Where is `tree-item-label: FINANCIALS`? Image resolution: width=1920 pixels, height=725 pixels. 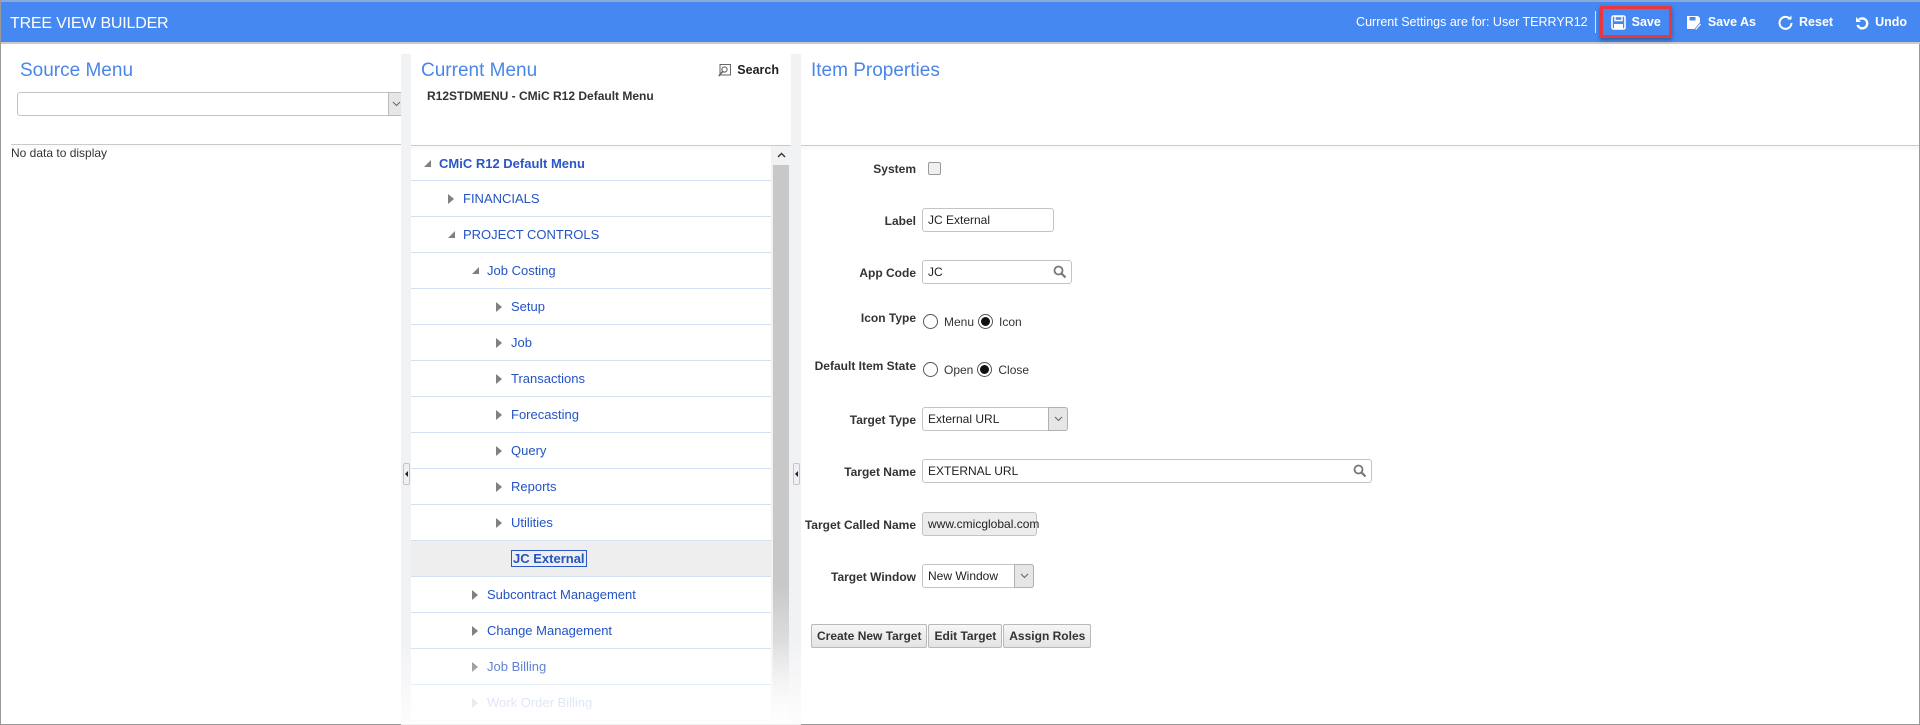
tree-item-label: FINANCIALS is located at coordinates (501, 198).